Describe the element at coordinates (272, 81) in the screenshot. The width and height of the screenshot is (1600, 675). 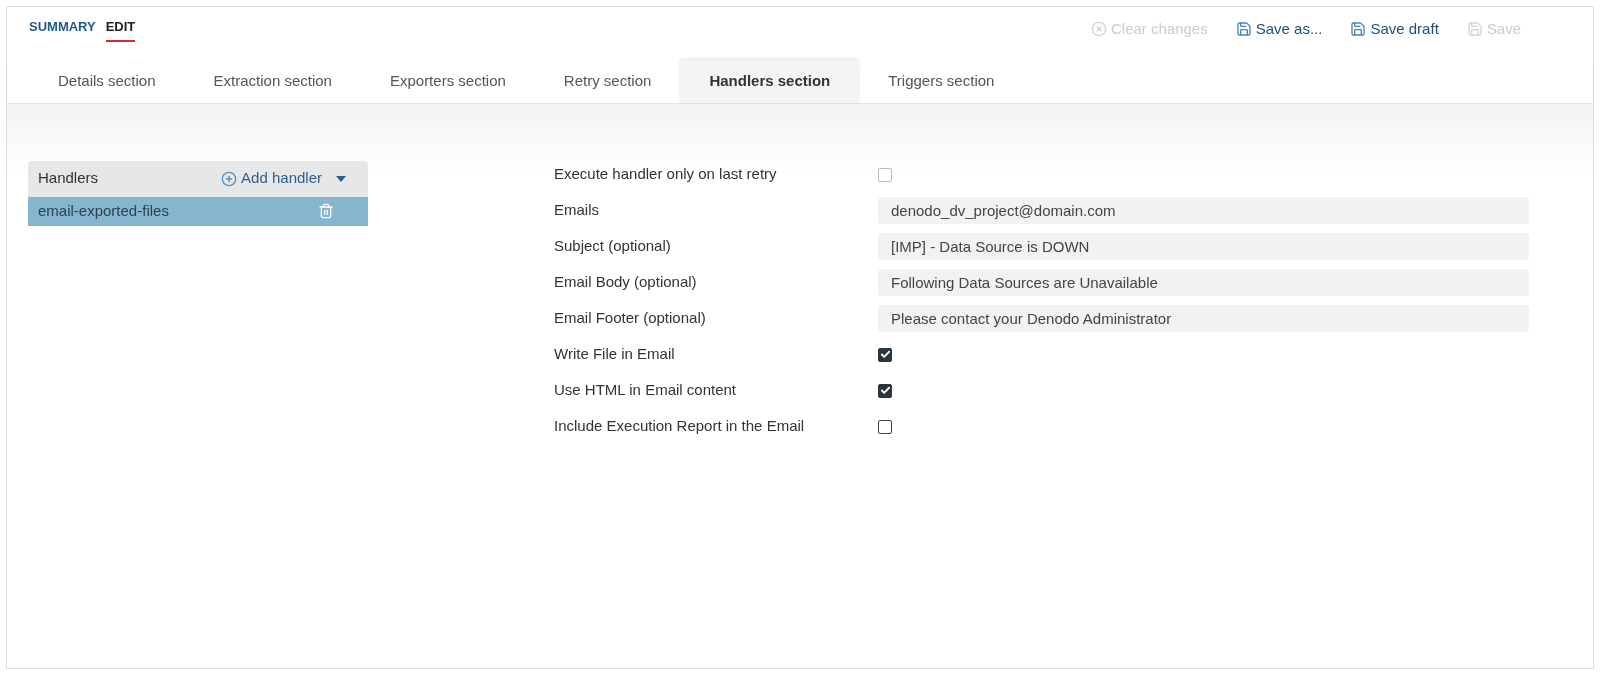
I see `section-tab: Extraction section` at that location.